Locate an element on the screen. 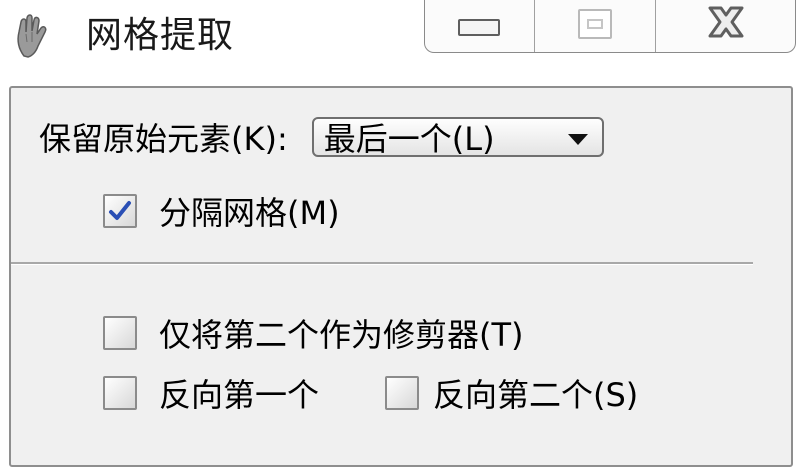 Image resolution: width=800 pixels, height=475 pixels. reverse-first-option: 反向第一个 is located at coordinates (211, 393).